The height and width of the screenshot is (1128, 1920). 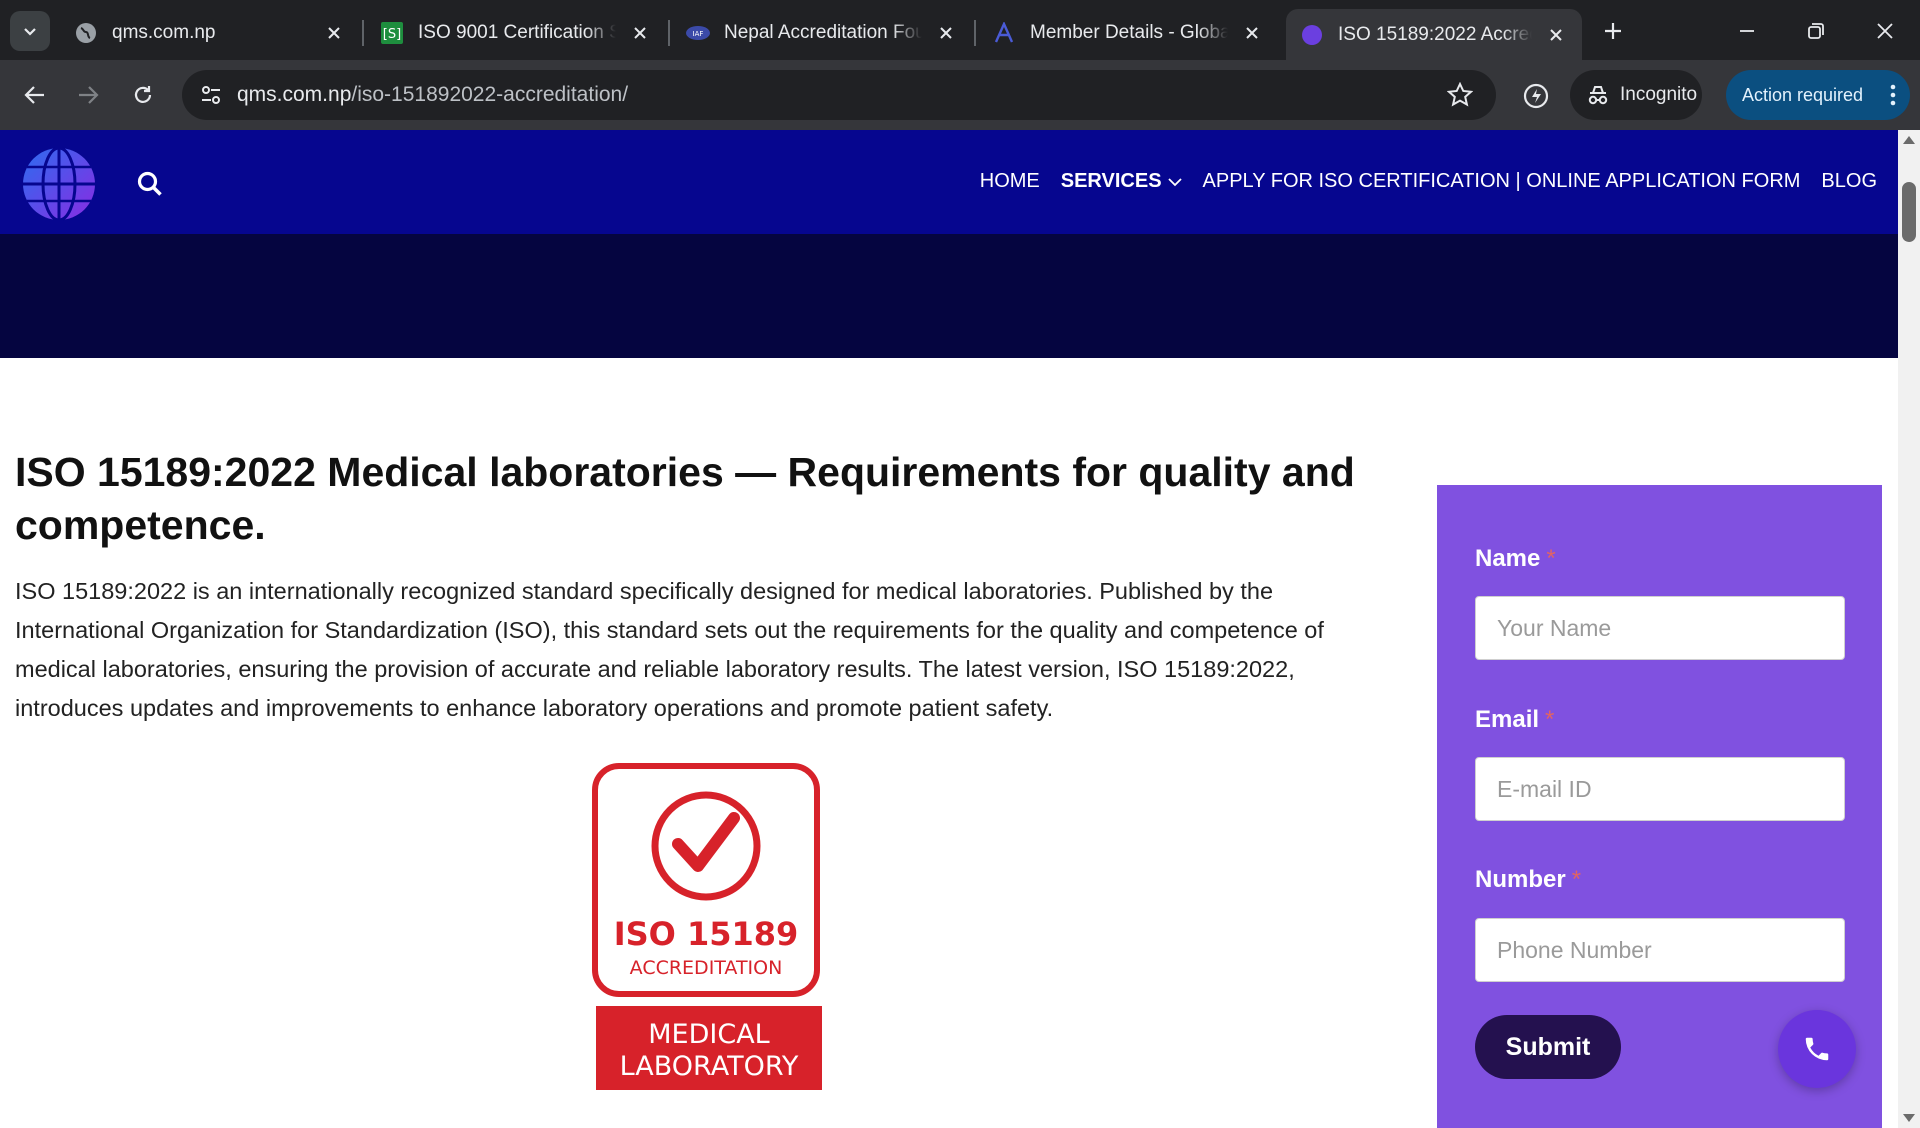 What do you see at coordinates (949, 296) in the screenshot?
I see `hero-banner` at bounding box center [949, 296].